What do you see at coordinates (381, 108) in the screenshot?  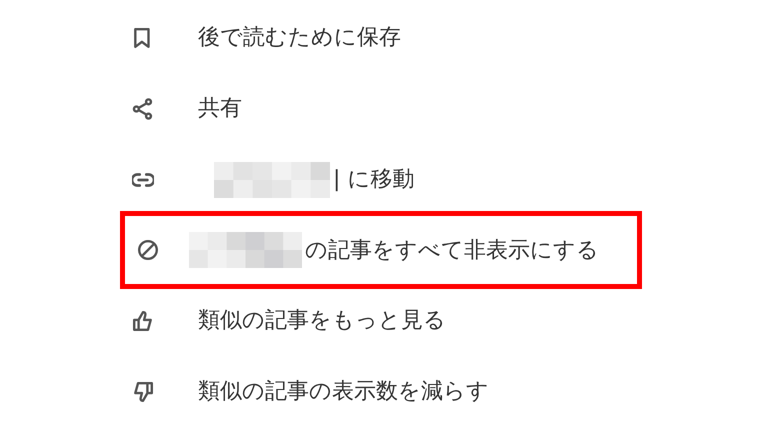 I see `menu-item: 共有` at bounding box center [381, 108].